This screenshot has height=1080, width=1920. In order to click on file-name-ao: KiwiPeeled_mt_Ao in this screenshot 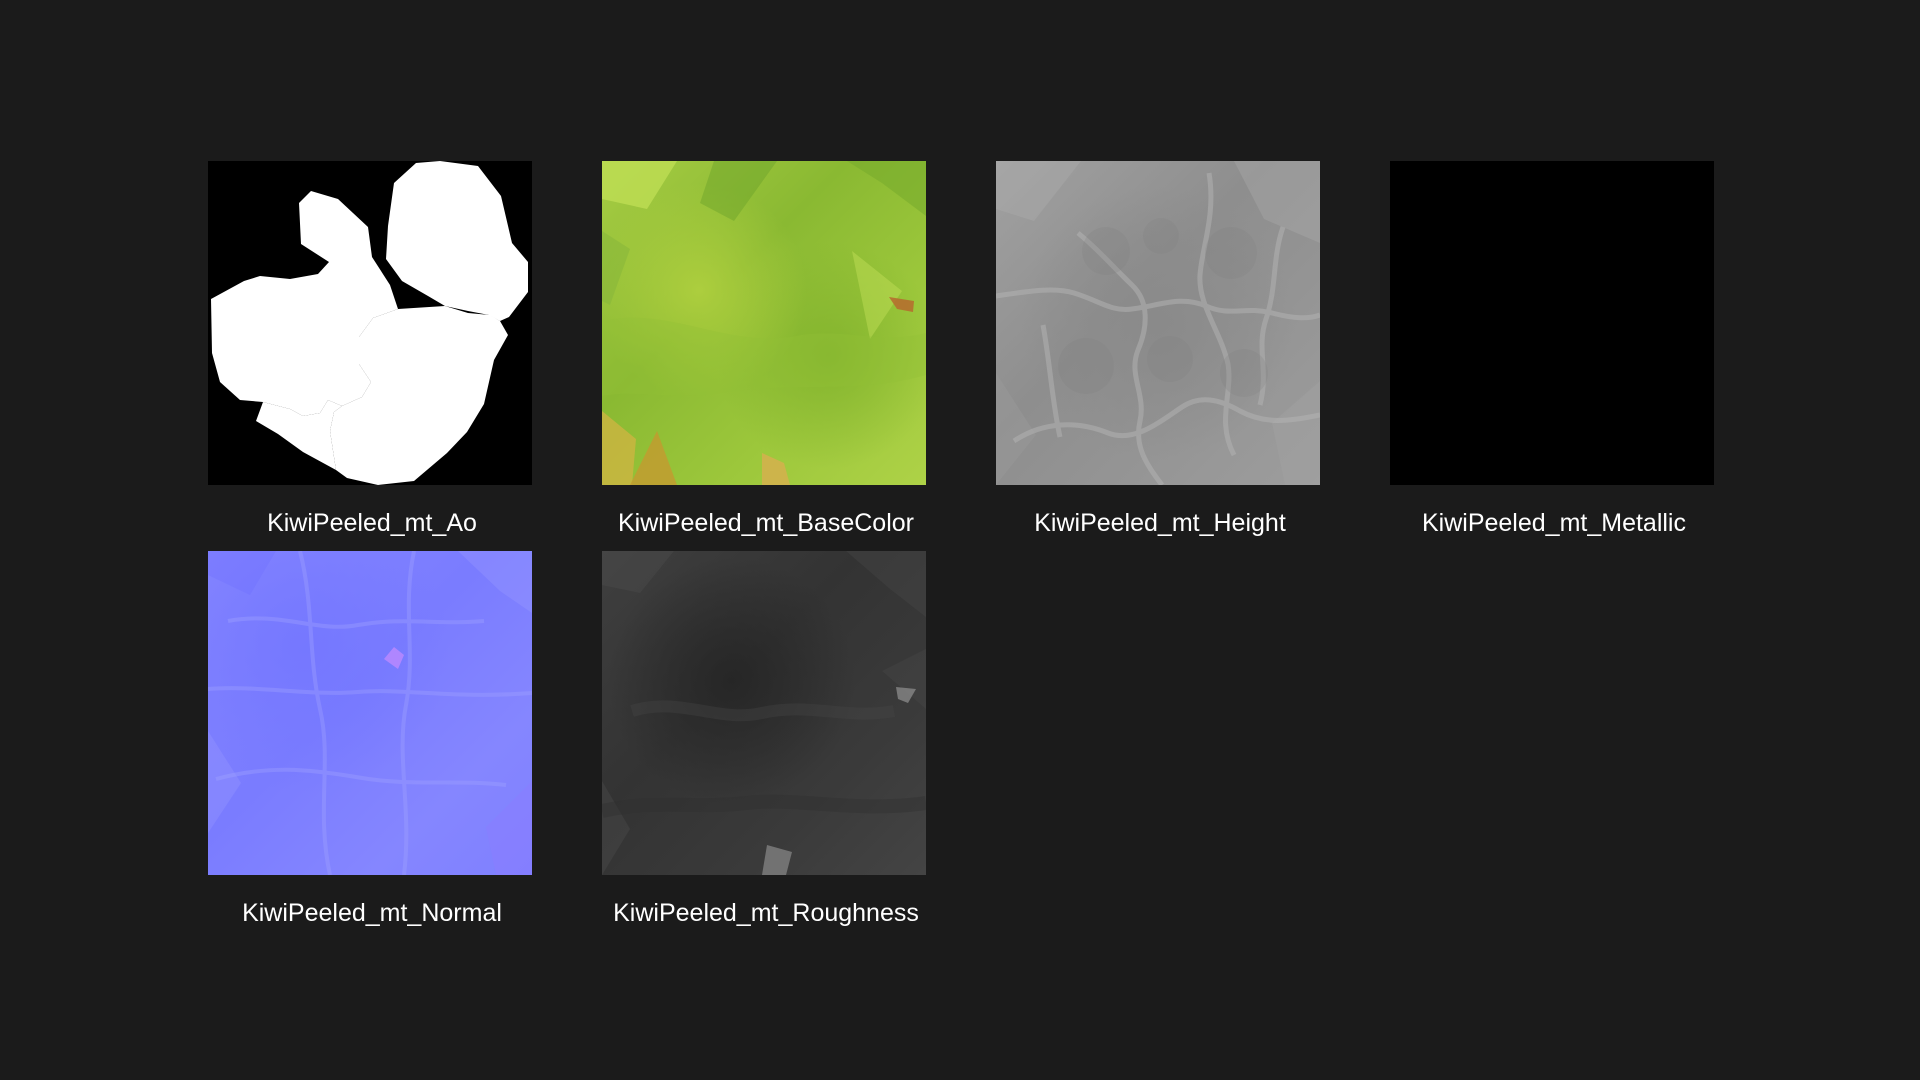, I will do `click(372, 523)`.